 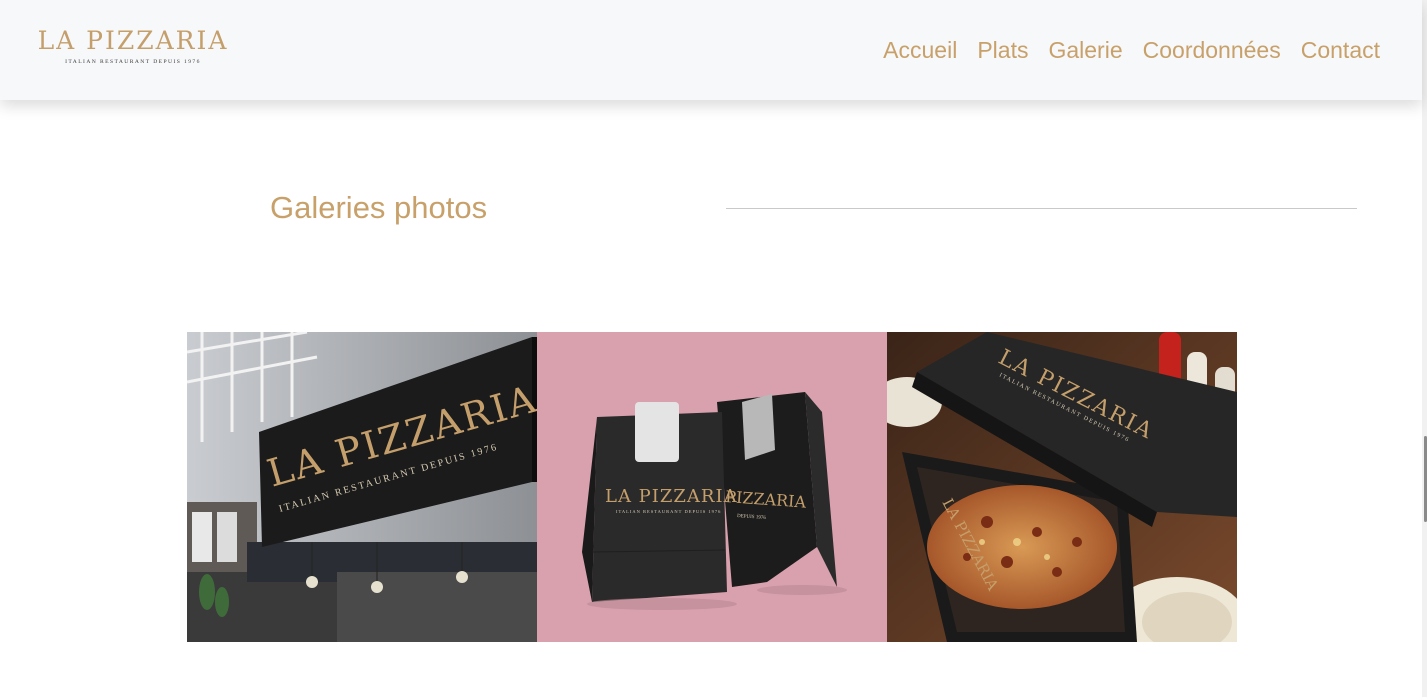 What do you see at coordinates (133, 62) in the screenshot?
I see `brand-logo-tagline: ITALIAN RESTAURANT DEPUIS 1976` at bounding box center [133, 62].